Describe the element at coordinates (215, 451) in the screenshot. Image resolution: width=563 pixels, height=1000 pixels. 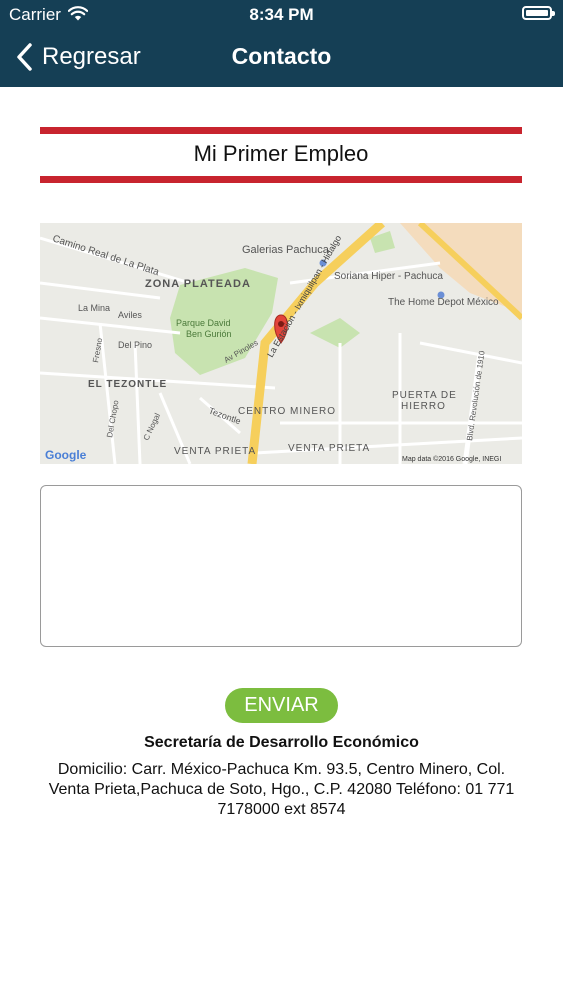
I see `map-label-venta-prieta-1: VENTA PRIETA` at that location.